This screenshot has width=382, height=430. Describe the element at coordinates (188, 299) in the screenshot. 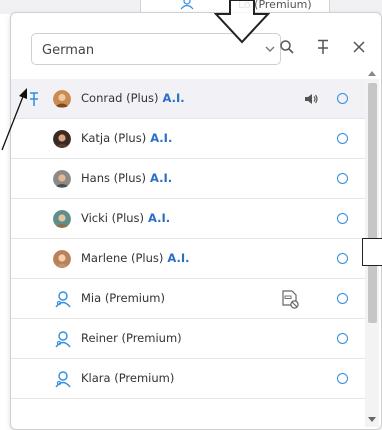

I see `contact-row-mia: Mia (Premium)` at that location.